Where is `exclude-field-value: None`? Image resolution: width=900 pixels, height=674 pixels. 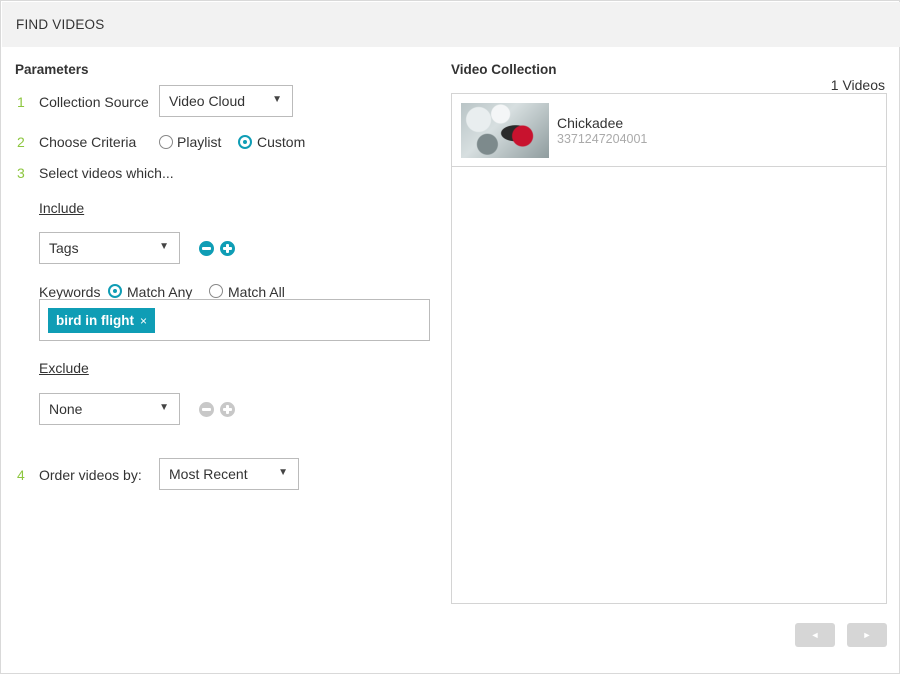
exclude-field-value: None is located at coordinates (66, 409).